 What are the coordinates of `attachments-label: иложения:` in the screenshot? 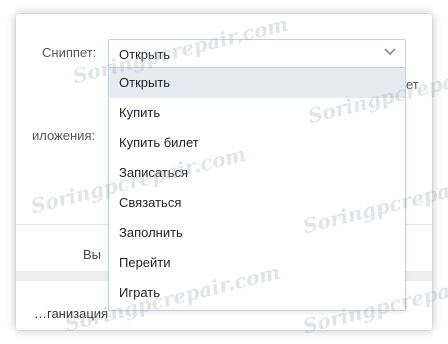 It's located at (64, 135).